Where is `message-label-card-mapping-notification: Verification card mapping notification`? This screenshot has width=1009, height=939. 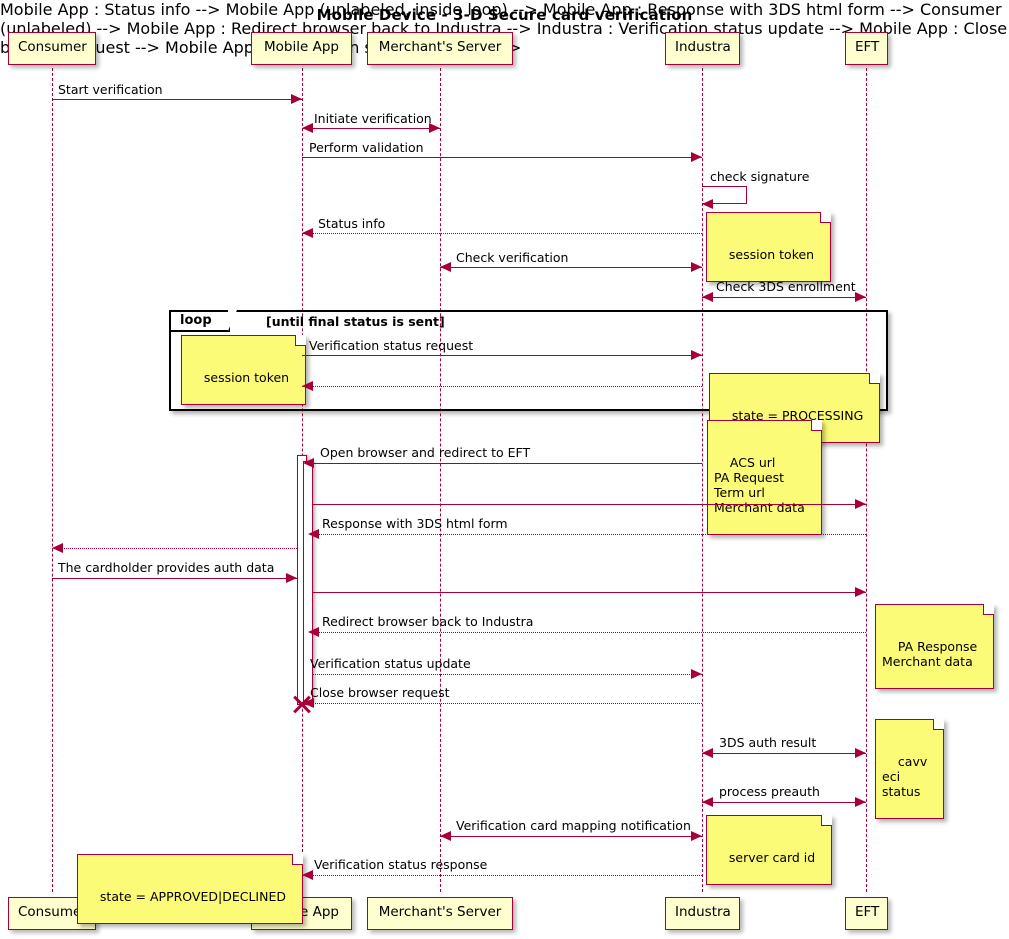 message-label-card-mapping-notification: Verification card mapping notification is located at coordinates (573, 825).